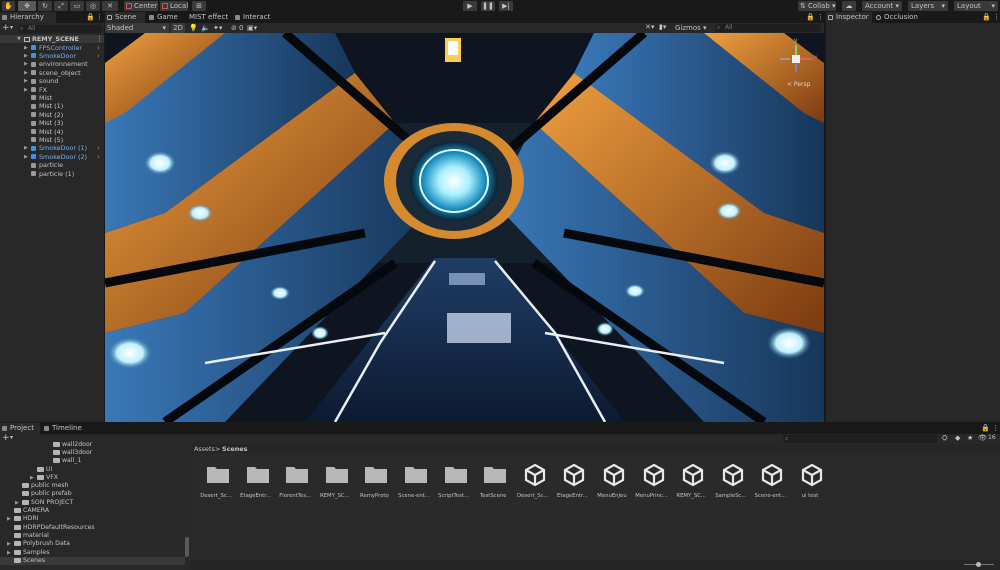 This screenshot has height=570, width=1000. What do you see at coordinates (93, 6) in the screenshot?
I see `transform-tool-button: ◎` at bounding box center [93, 6].